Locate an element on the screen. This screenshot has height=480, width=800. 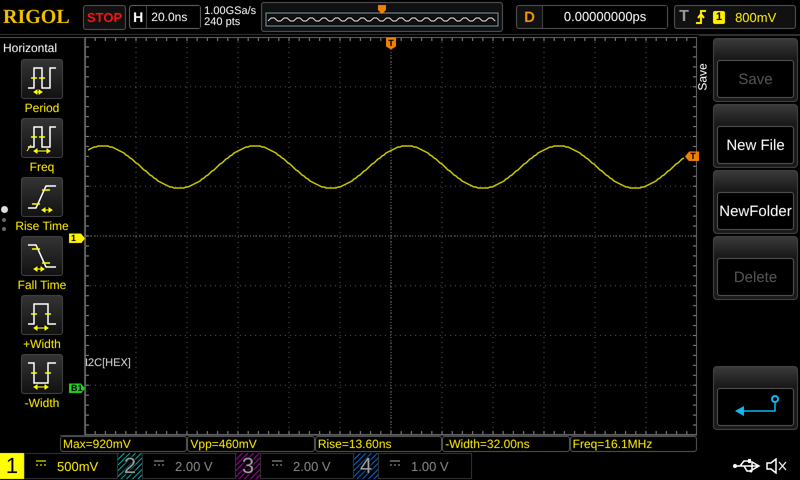
delay-label: D is located at coordinates (529, 17).